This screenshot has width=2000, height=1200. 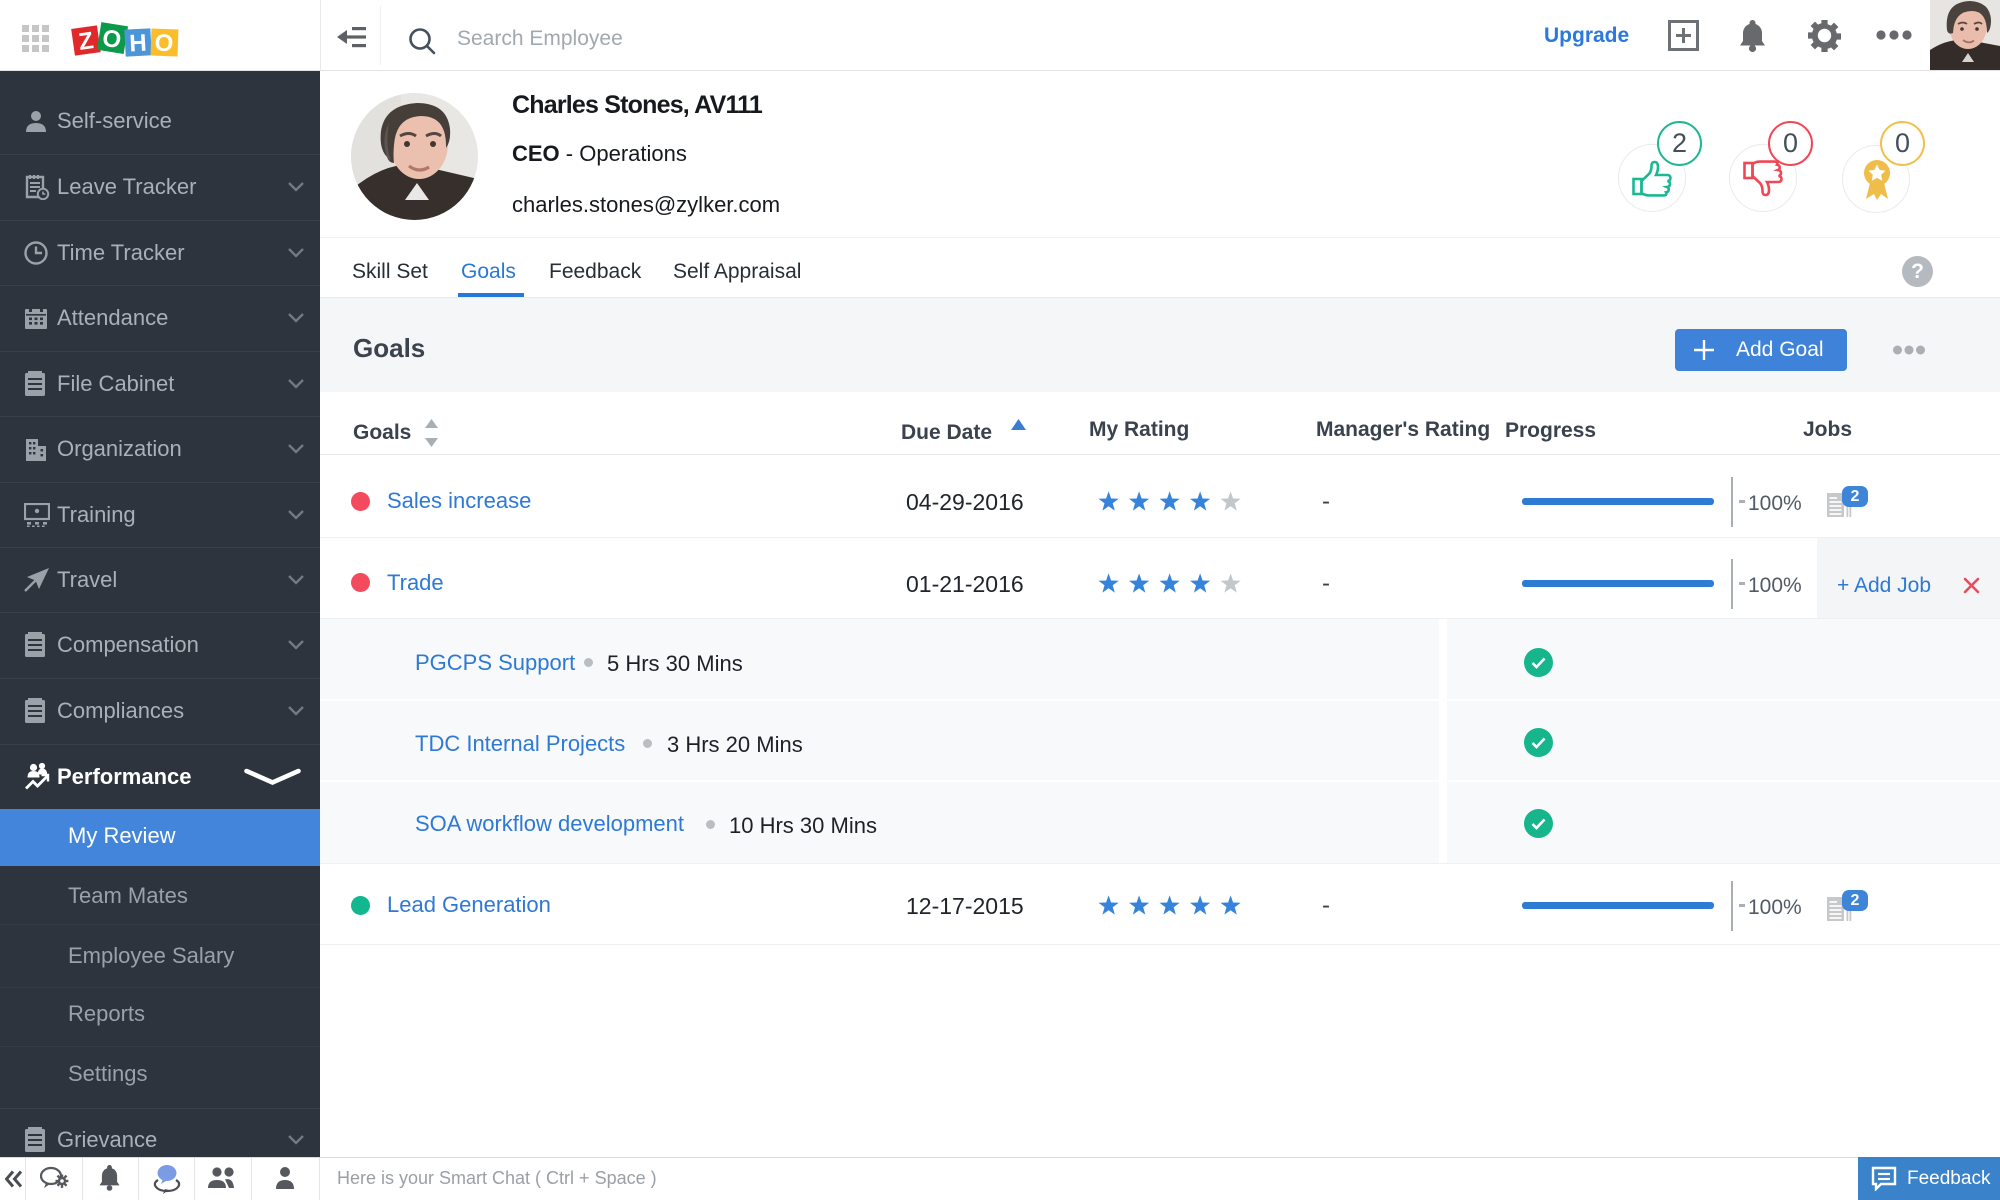 What do you see at coordinates (164, 44) in the screenshot?
I see `svg-text: O` at bounding box center [164, 44].